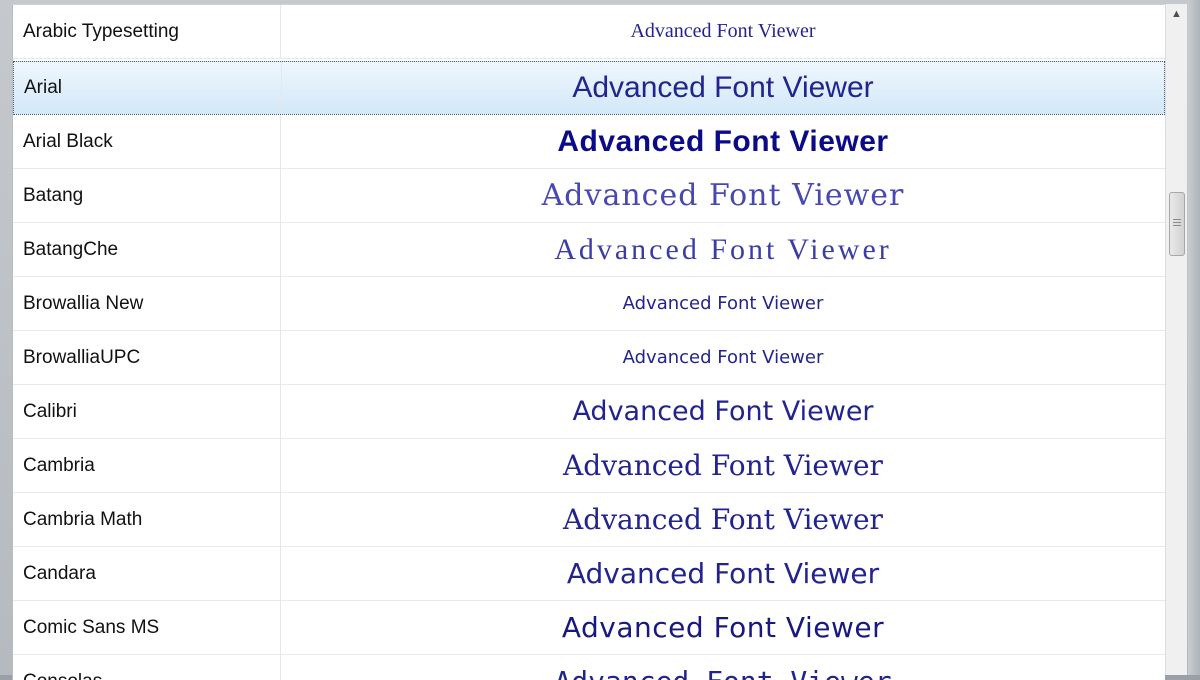 This screenshot has height=680, width=1200. Describe the element at coordinates (1176, 14) in the screenshot. I see `scroll-up-arrow-icon: ▲` at that location.